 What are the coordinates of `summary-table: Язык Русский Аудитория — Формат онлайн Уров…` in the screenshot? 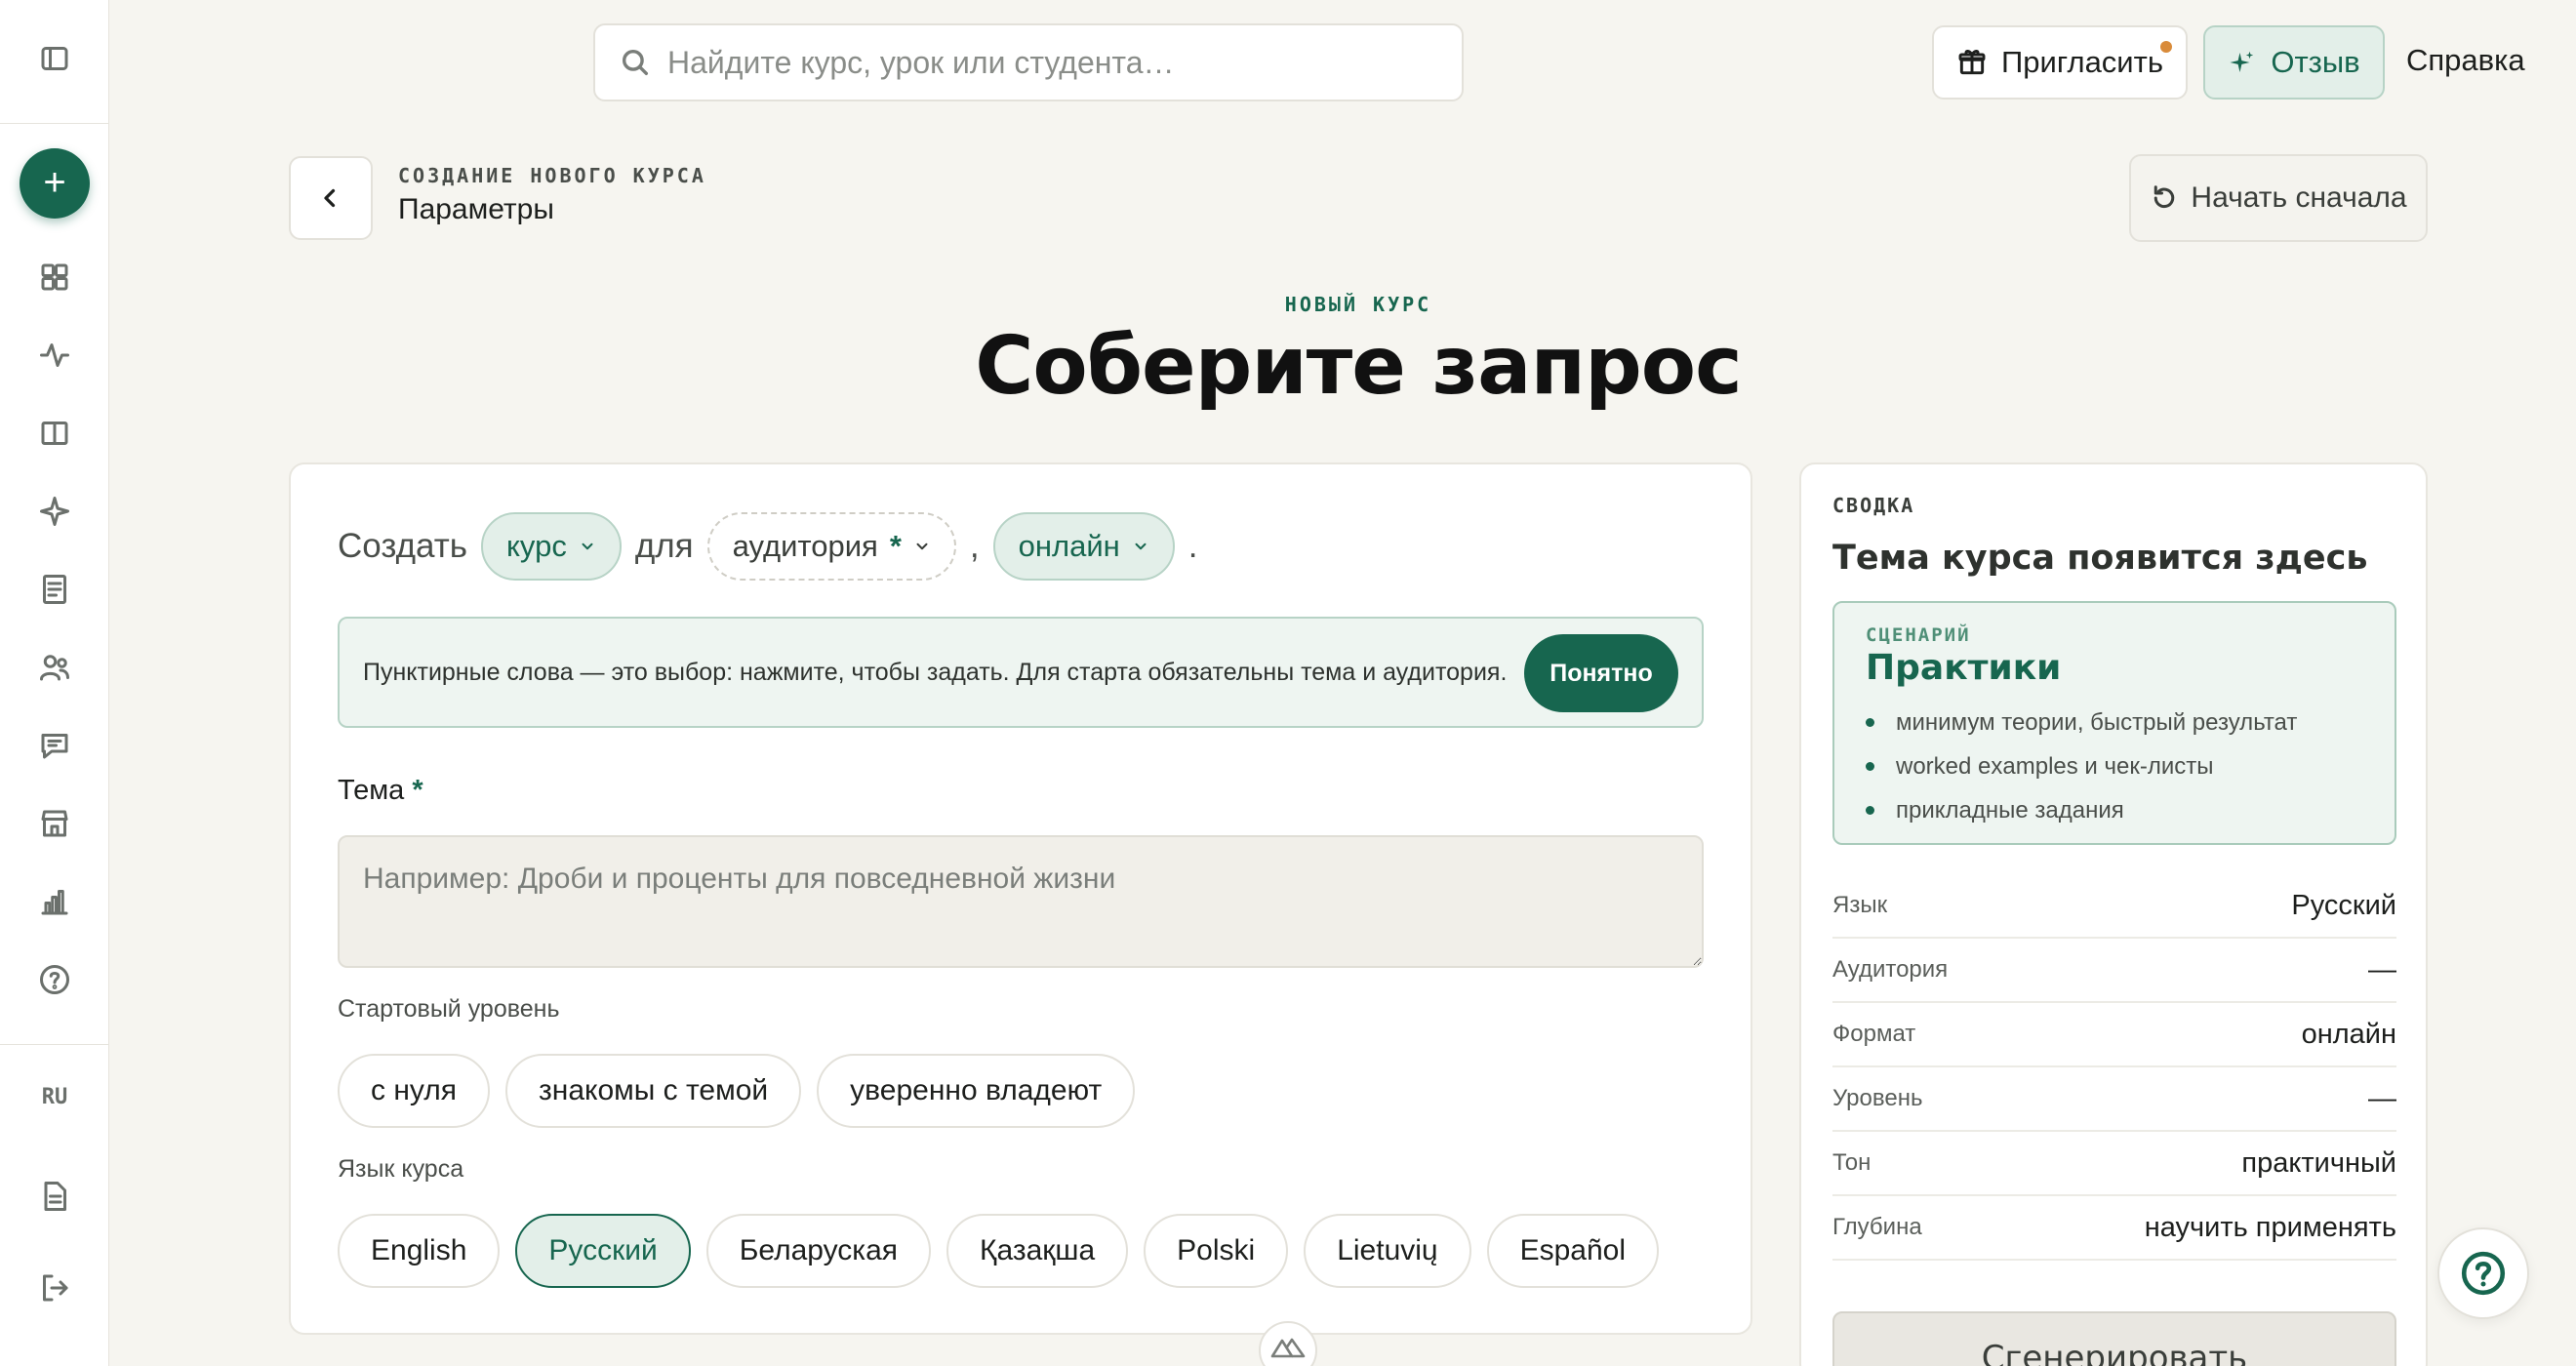 It's located at (2114, 1067).